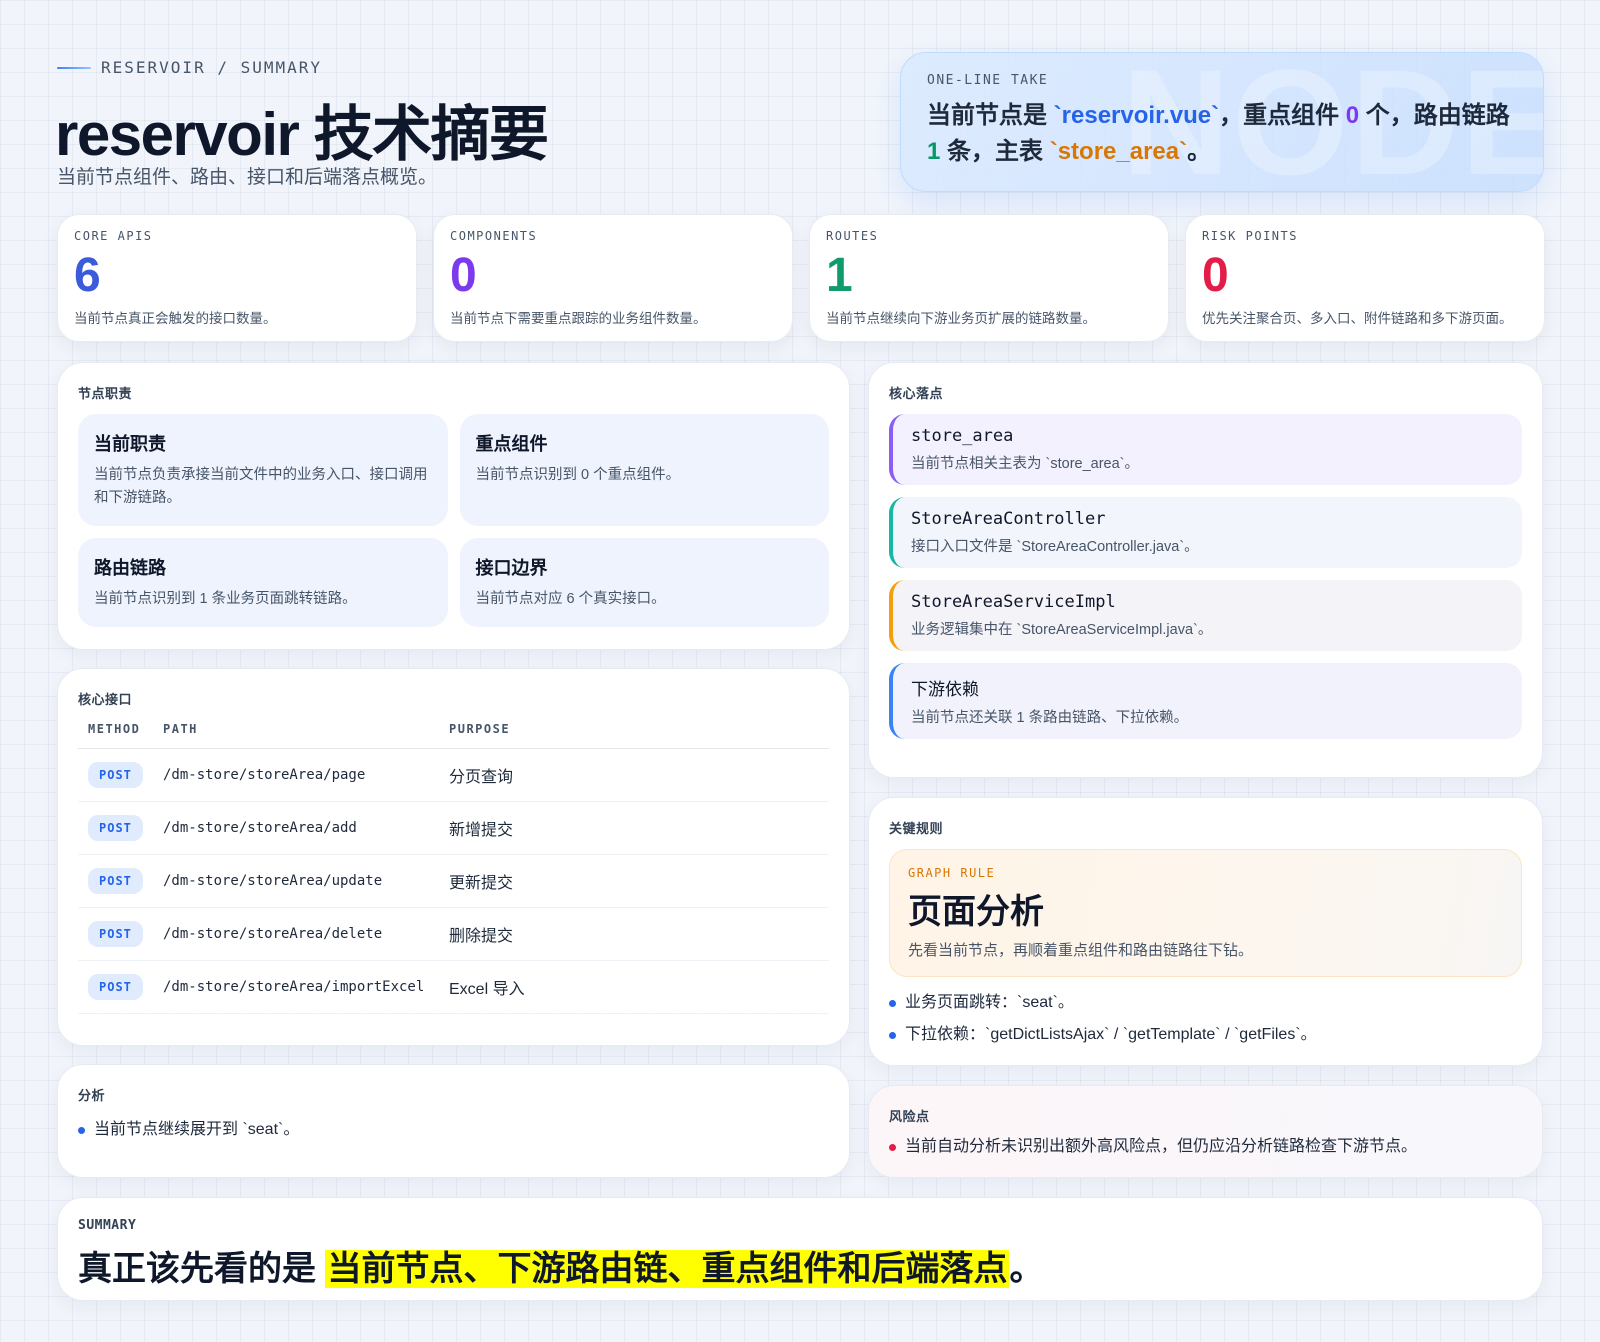  What do you see at coordinates (74, 67) in the screenshot?
I see `eyebrow-line` at bounding box center [74, 67].